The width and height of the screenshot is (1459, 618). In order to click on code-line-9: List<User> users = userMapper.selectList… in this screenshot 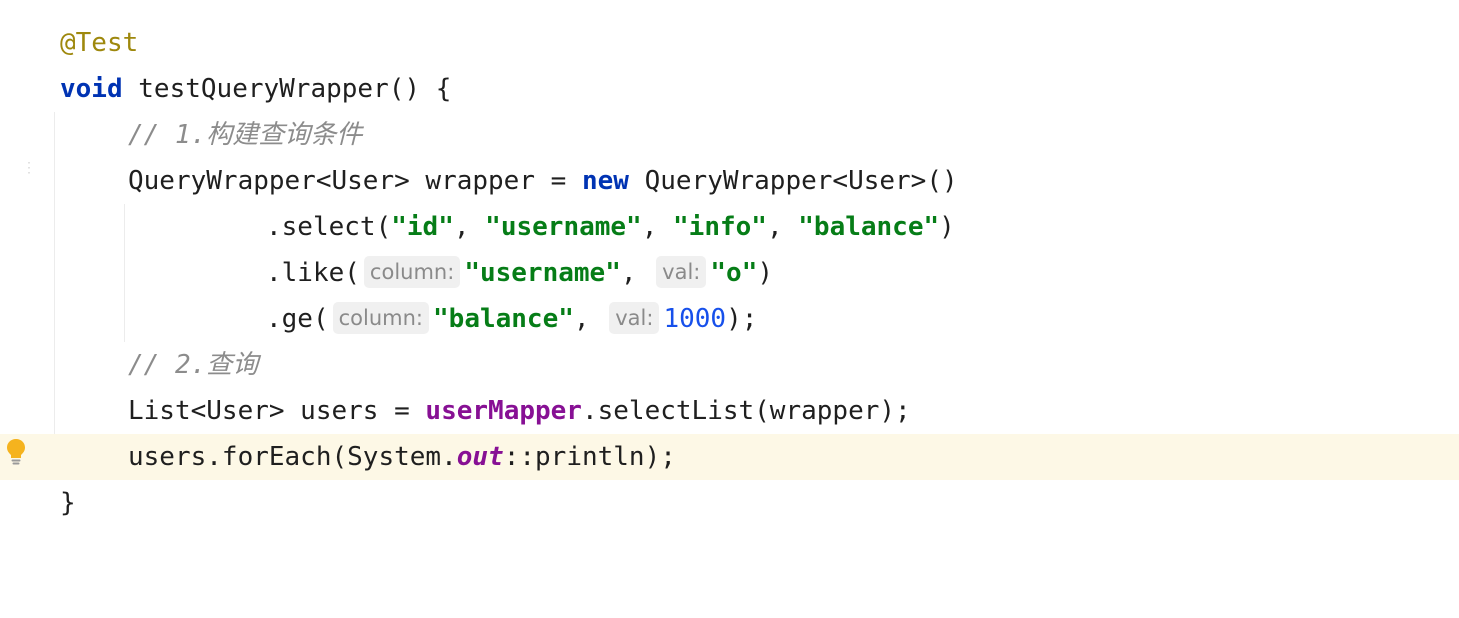, I will do `click(729, 411)`.